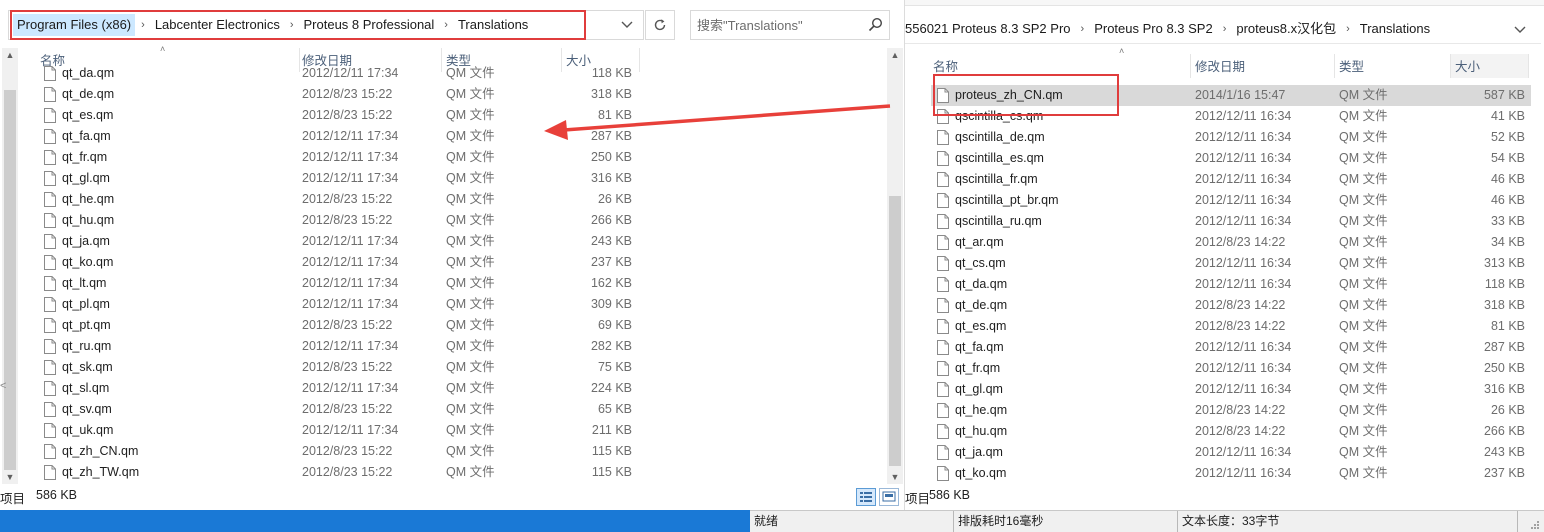 The height and width of the screenshot is (532, 1544). I want to click on table-row: qt_he.qm 2012/8/23 15:22 QM 文件 26 KB, so click(332, 199).